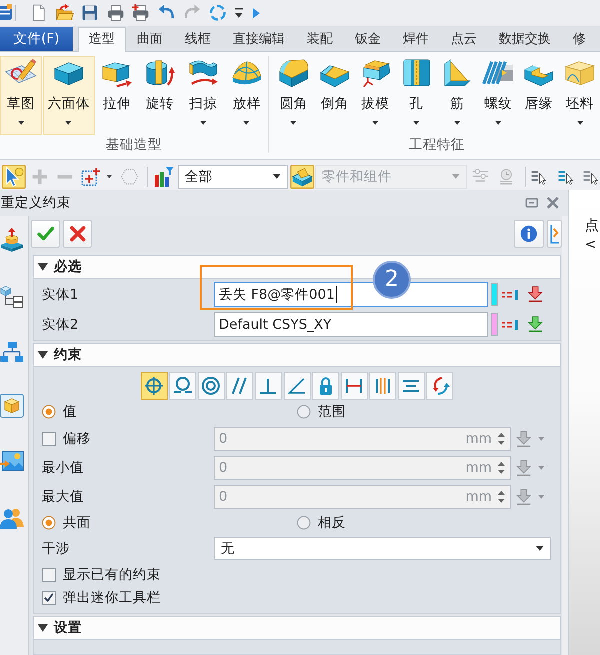  I want to click on printer-plus-icon, so click(141, 13).